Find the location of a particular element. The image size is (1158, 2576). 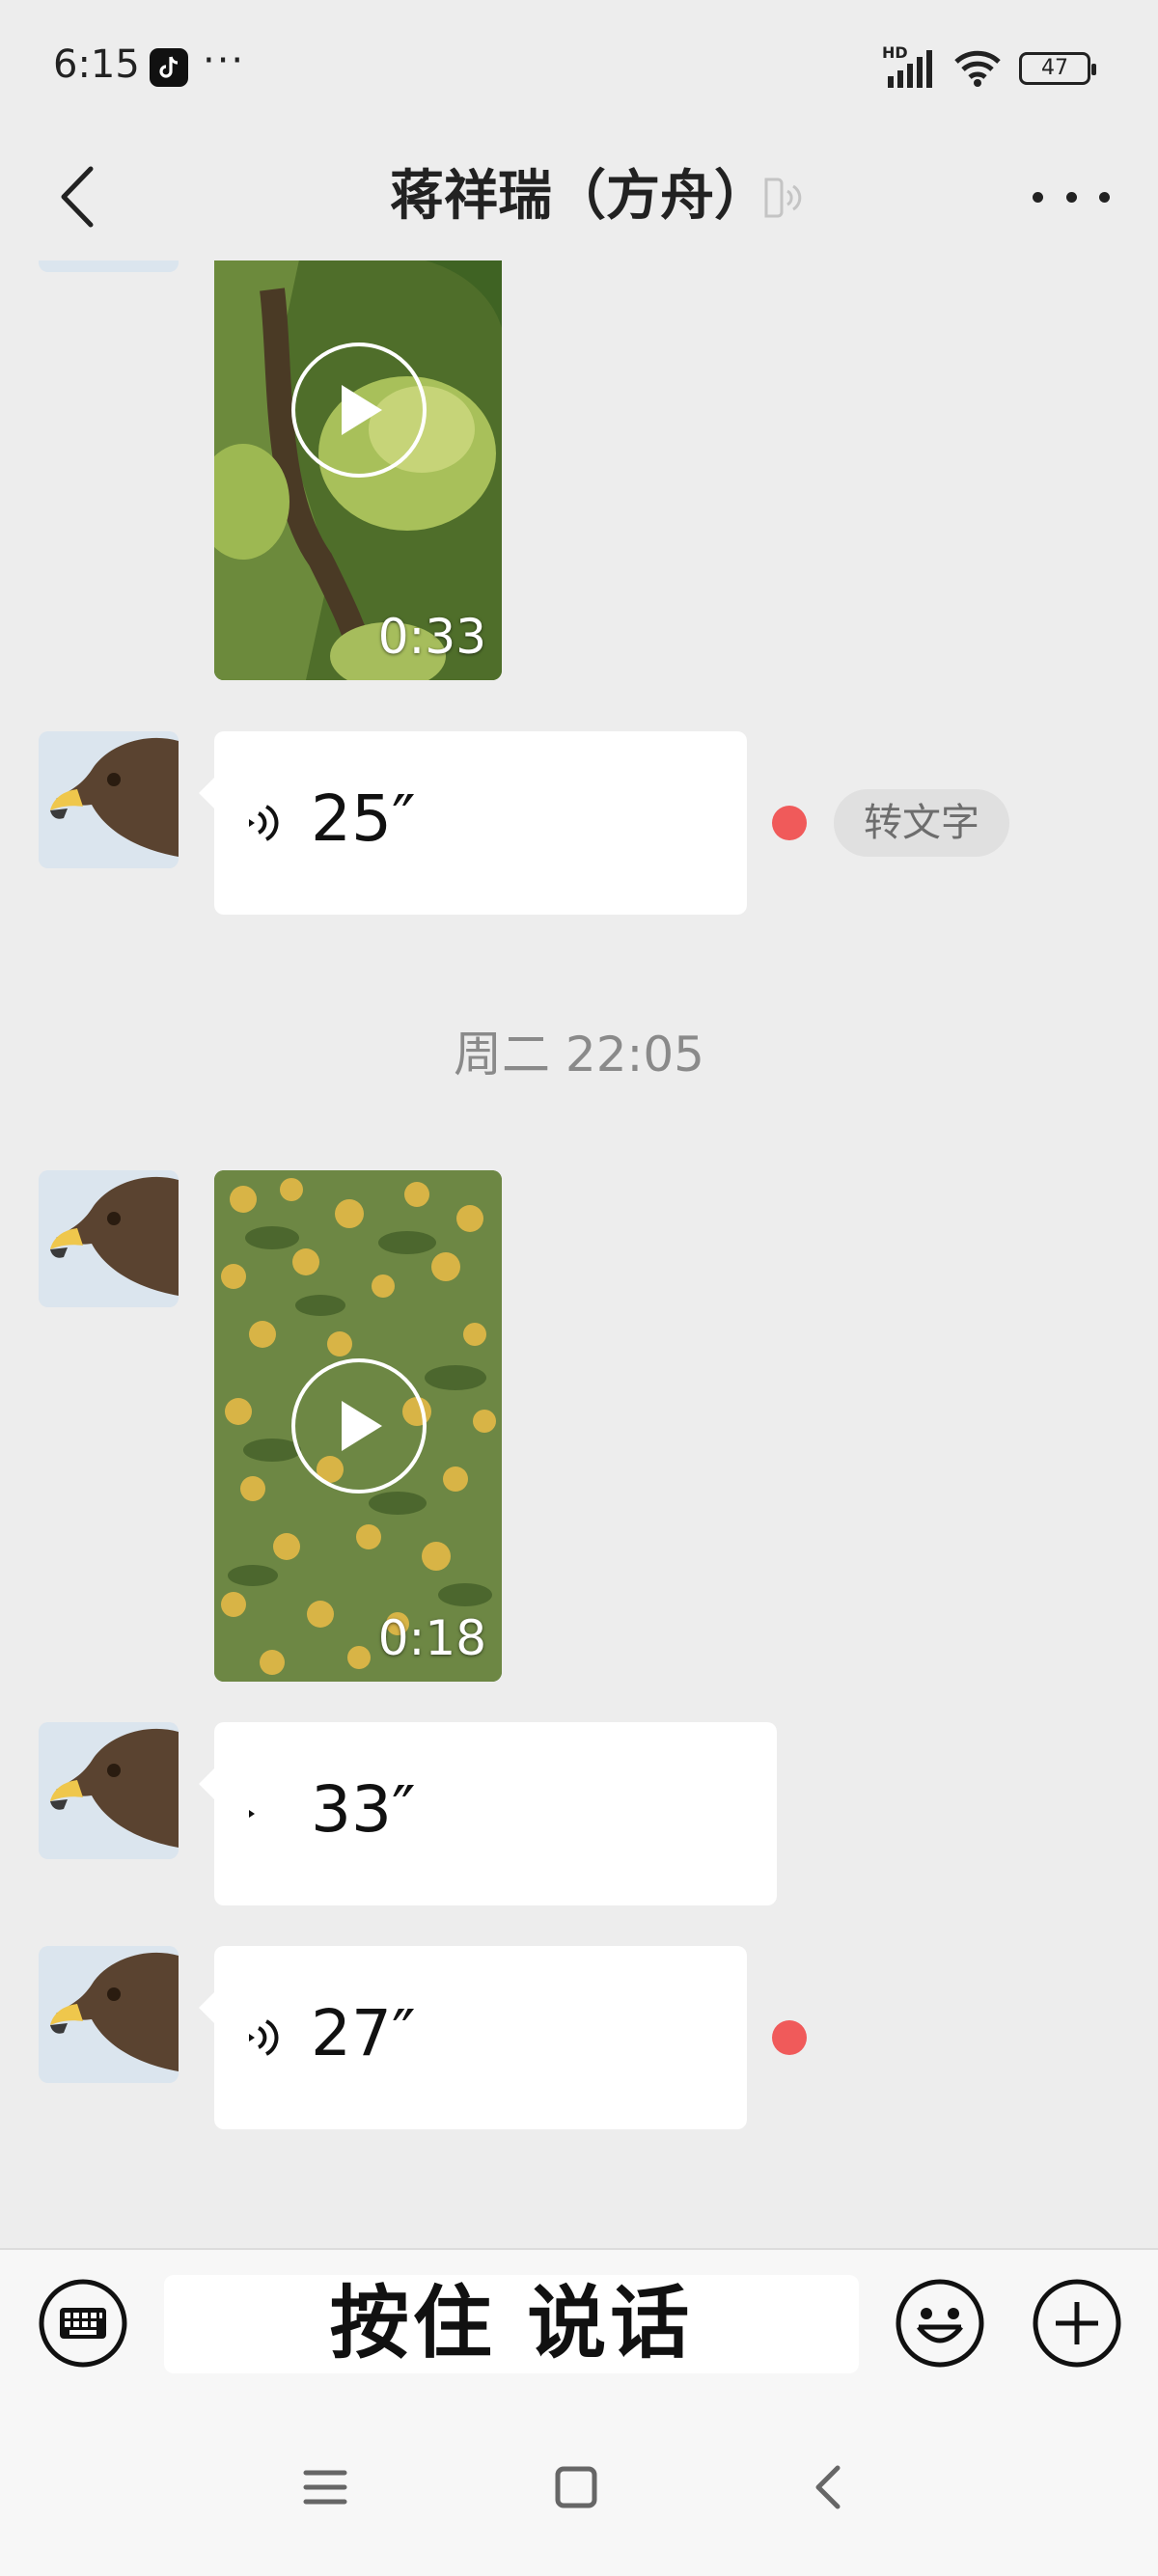

video-message: 0:33 is located at coordinates (358, 470).